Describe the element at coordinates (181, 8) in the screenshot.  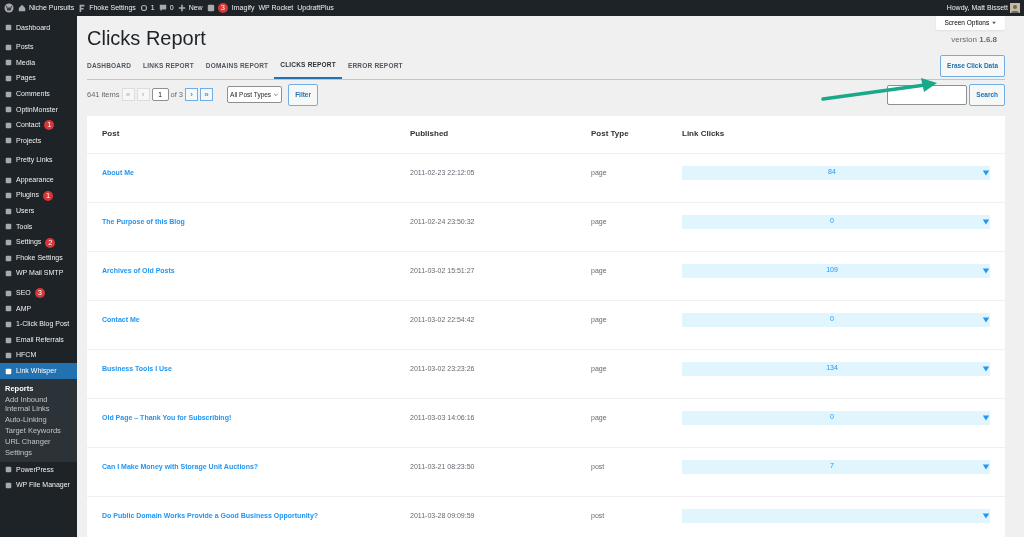
I see `plus-icon` at that location.